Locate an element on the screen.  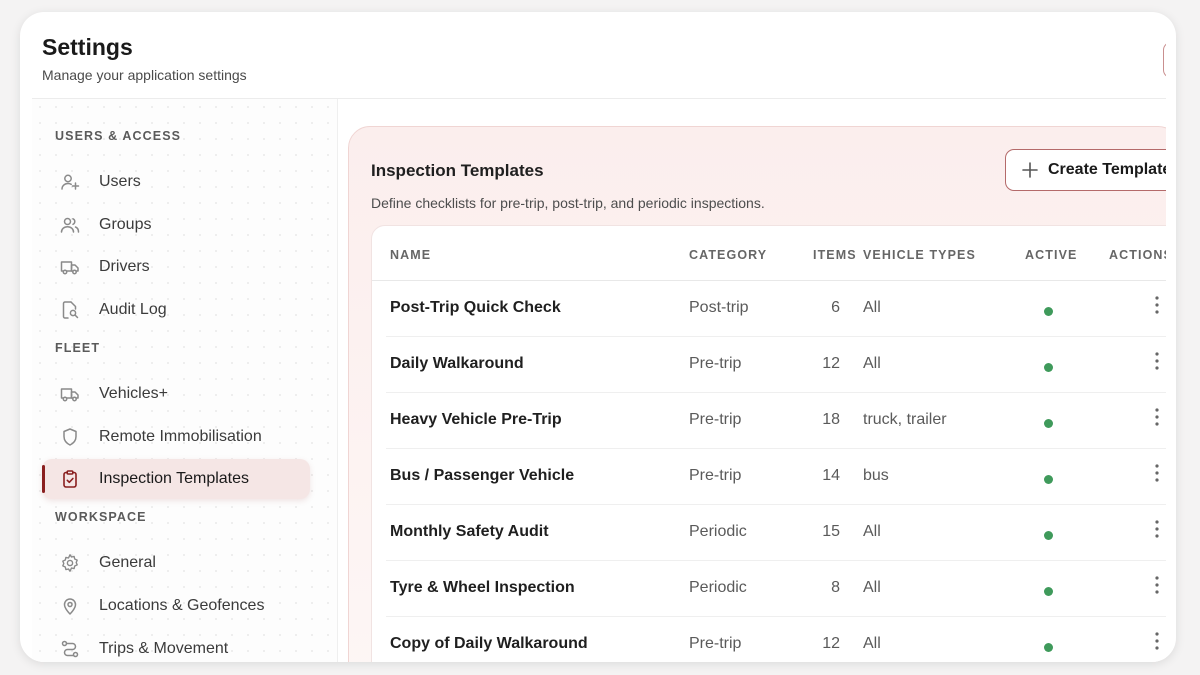
sidebar-item-drivers: Drivers is located at coordinates (176, 267).